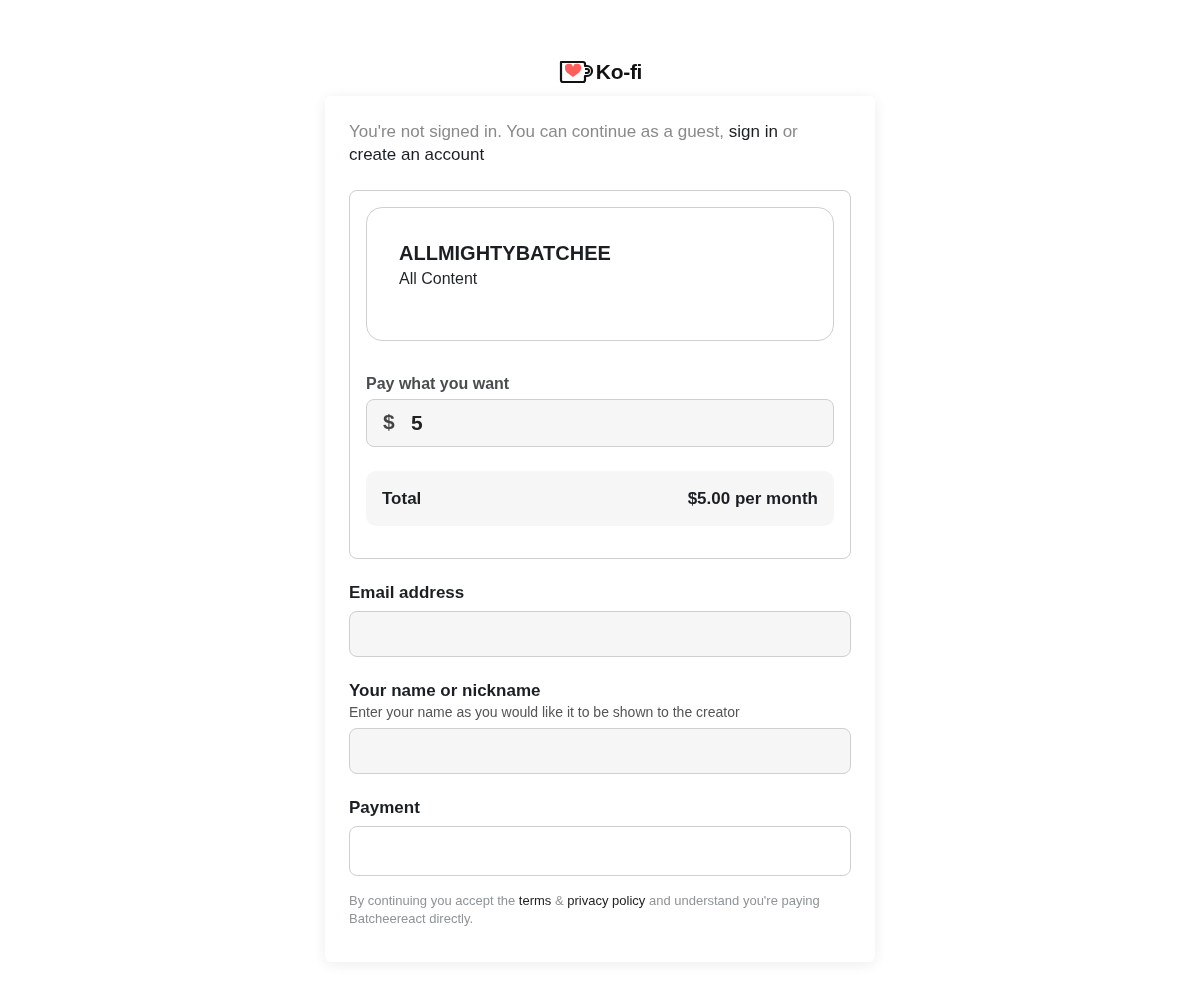 The image size is (1200, 1007). Describe the element at coordinates (438, 279) in the screenshot. I see `tier-subtitle: All Content` at that location.